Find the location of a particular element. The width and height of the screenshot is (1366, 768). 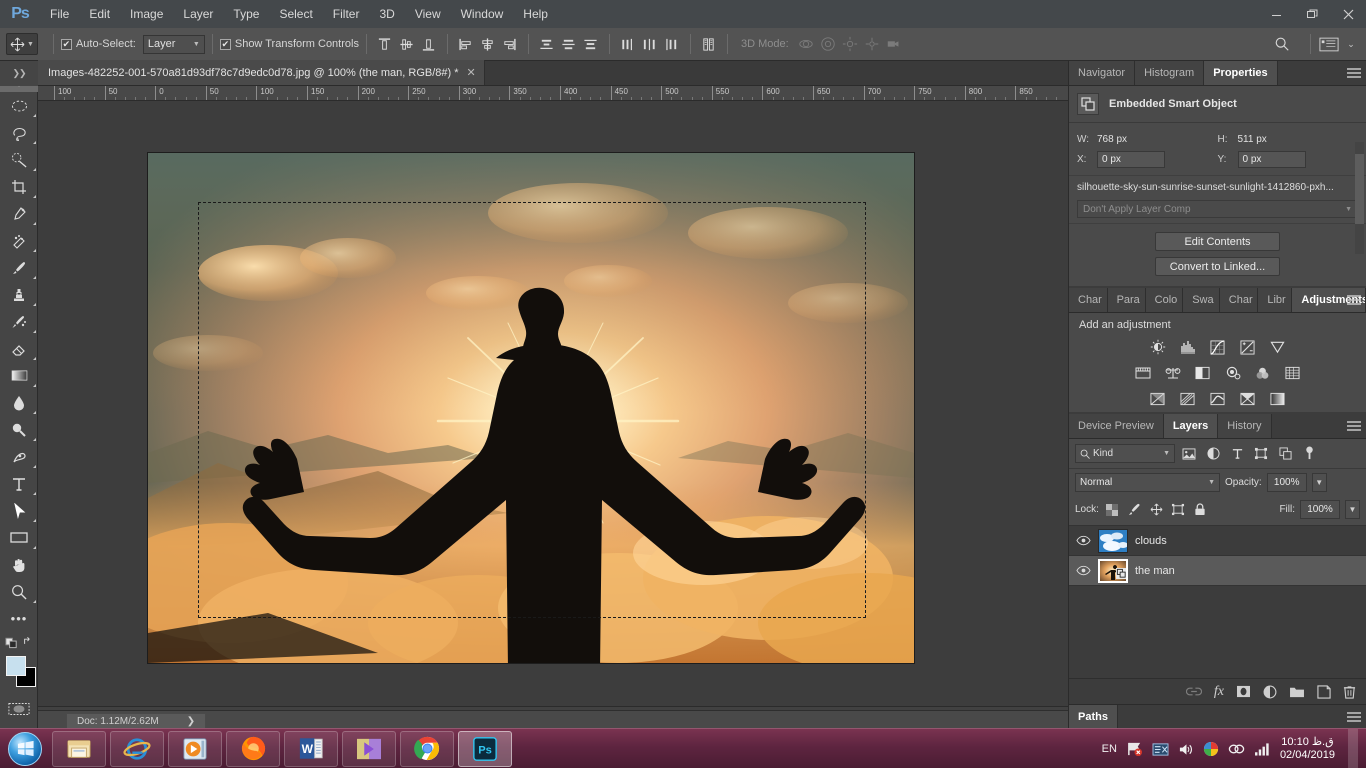

color-swatches is located at coordinates (19, 674).